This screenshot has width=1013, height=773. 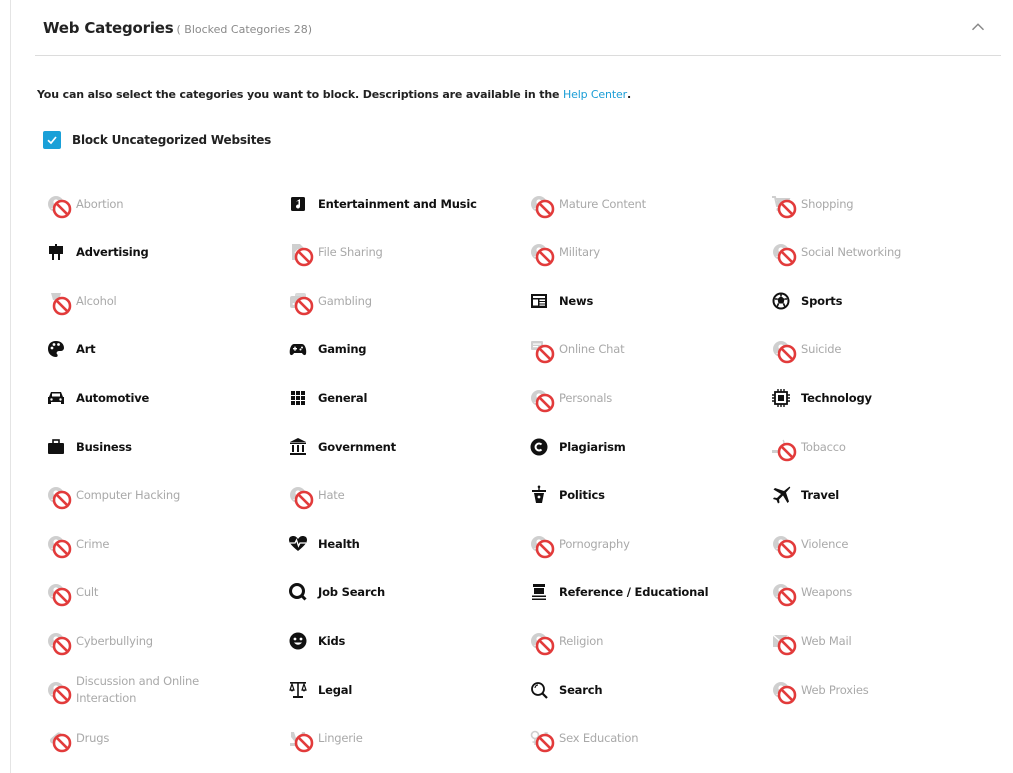 What do you see at coordinates (93, 543) in the screenshot?
I see `category-label: Crime` at bounding box center [93, 543].